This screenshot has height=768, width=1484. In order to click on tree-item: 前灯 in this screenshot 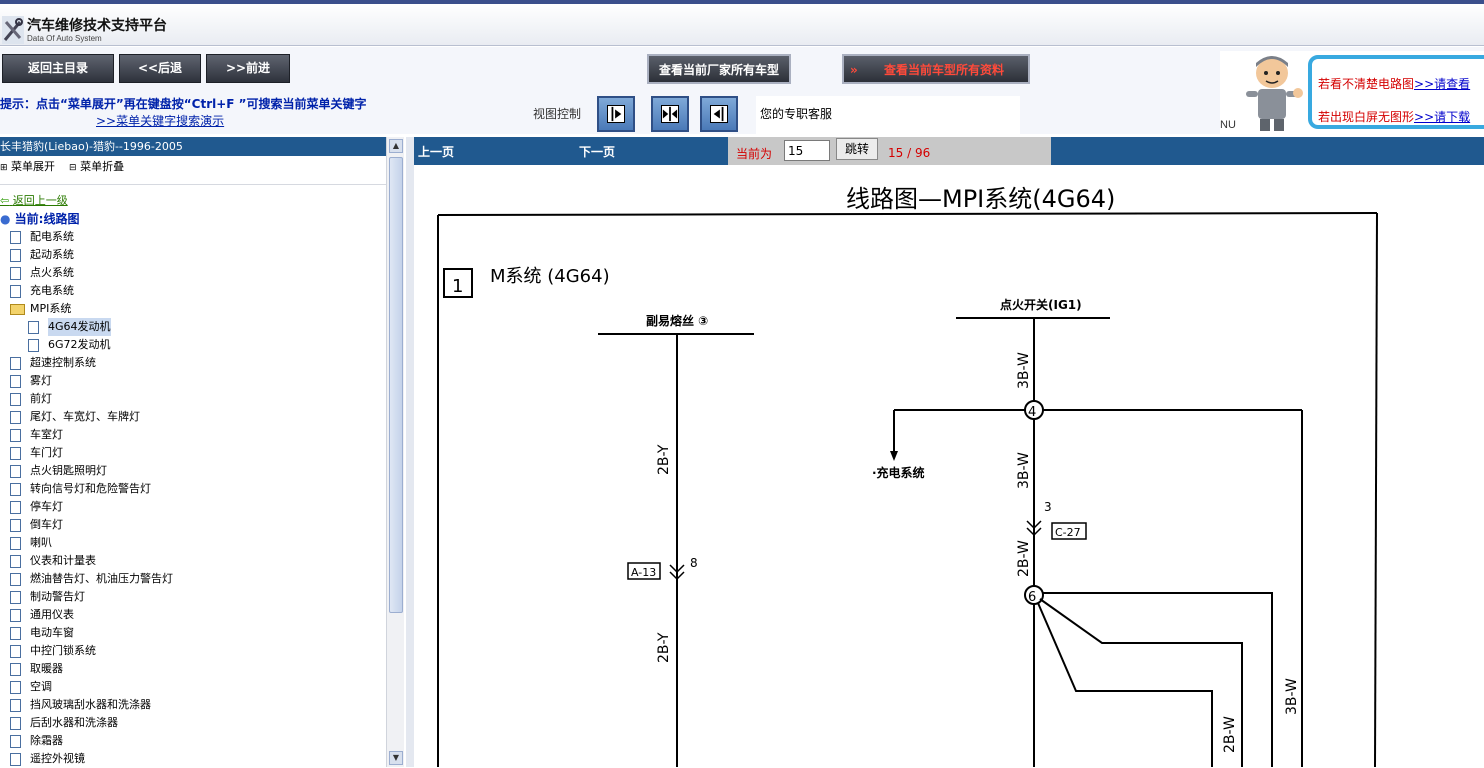, I will do `click(193, 399)`.